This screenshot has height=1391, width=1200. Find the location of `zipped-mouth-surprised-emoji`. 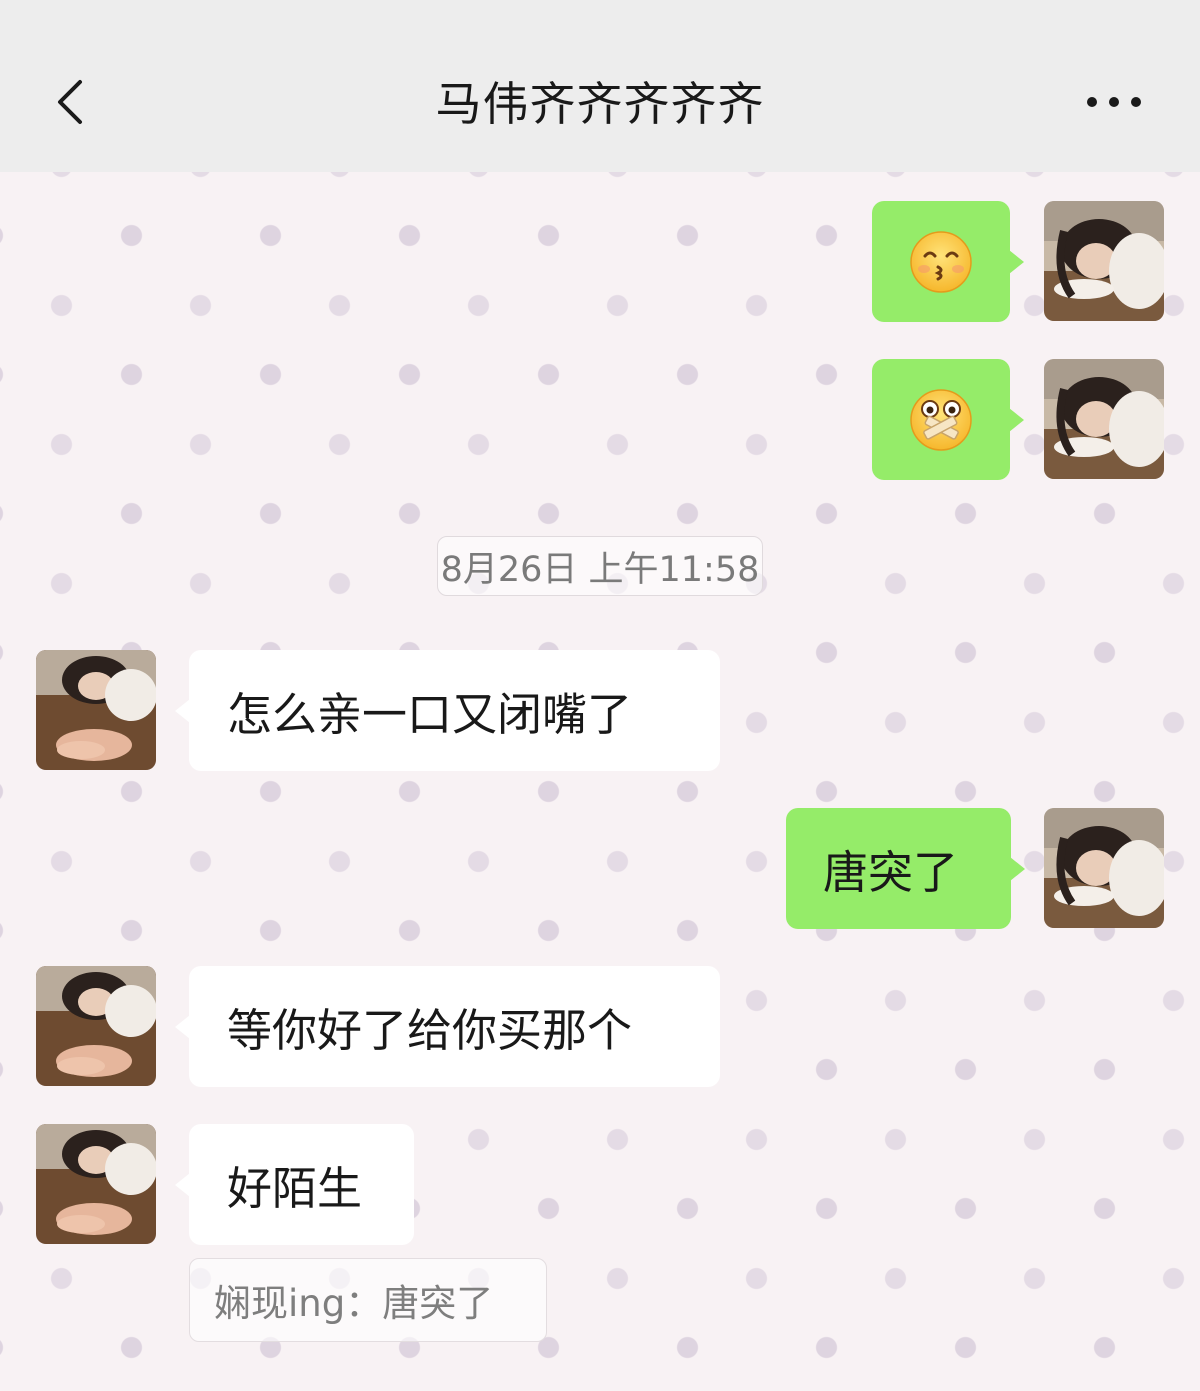

zipped-mouth-surprised-emoji is located at coordinates (941, 419).